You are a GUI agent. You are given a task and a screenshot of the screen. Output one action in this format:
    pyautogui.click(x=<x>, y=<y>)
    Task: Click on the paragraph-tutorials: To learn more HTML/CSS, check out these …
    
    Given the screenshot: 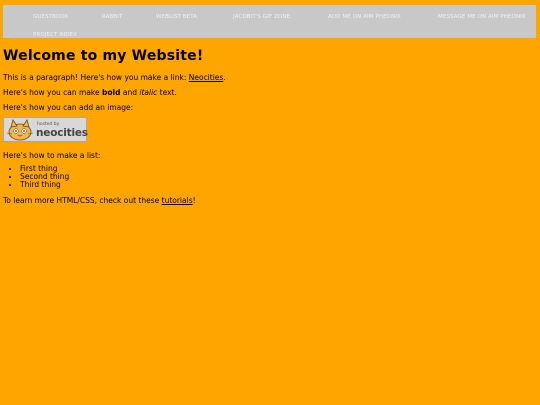 What is the action you would take?
    pyautogui.click(x=99, y=200)
    